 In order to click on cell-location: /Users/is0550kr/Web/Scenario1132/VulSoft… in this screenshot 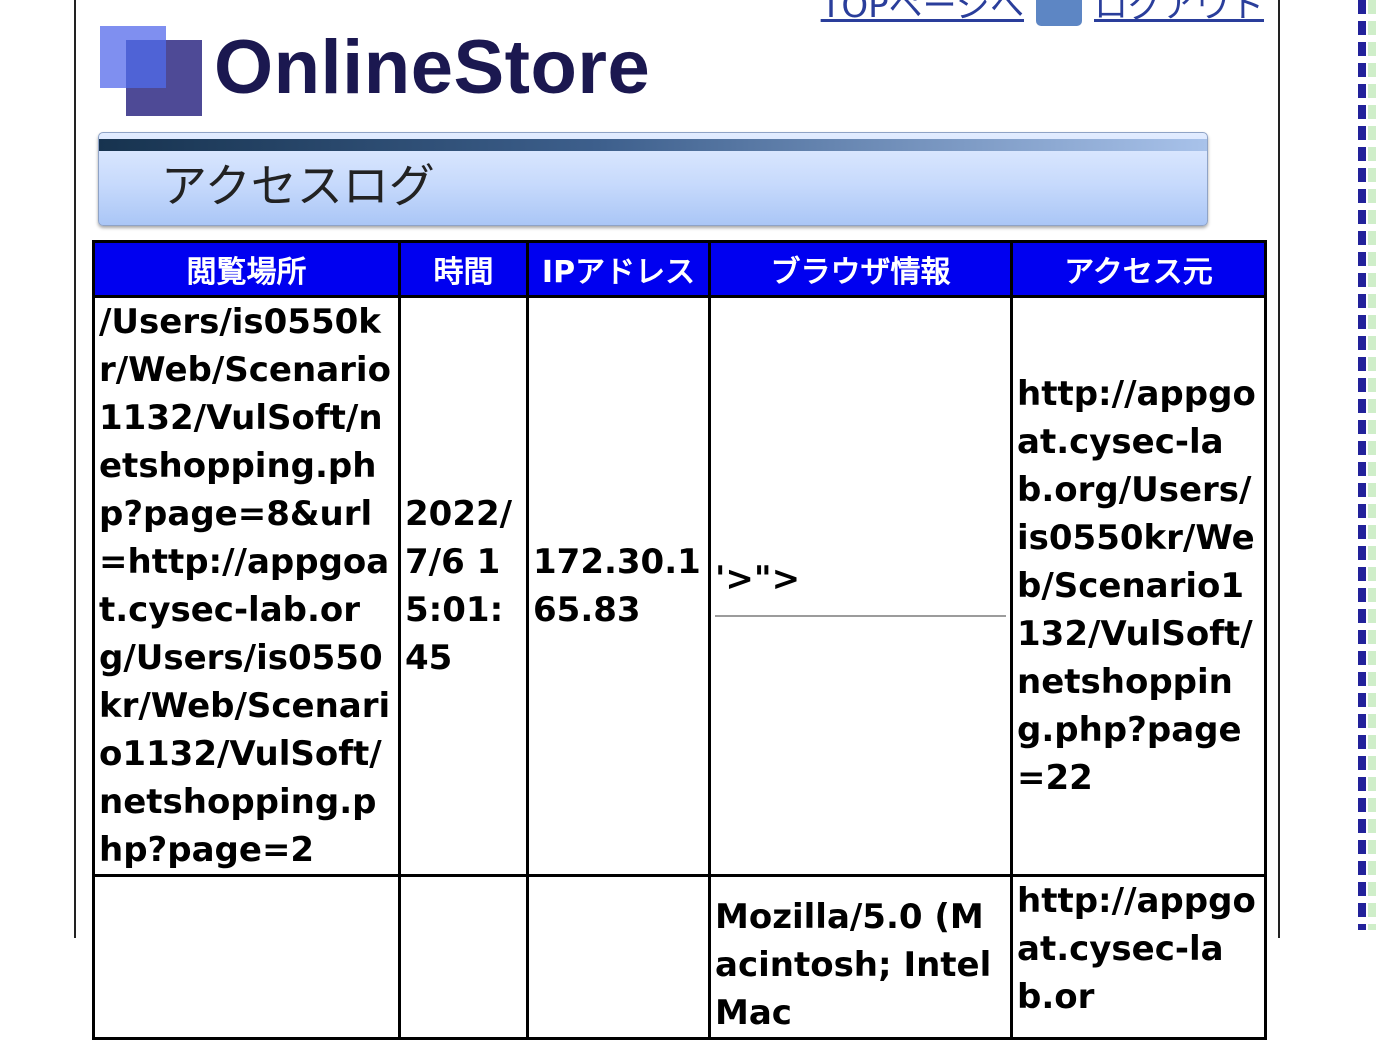, I will do `click(246, 586)`.